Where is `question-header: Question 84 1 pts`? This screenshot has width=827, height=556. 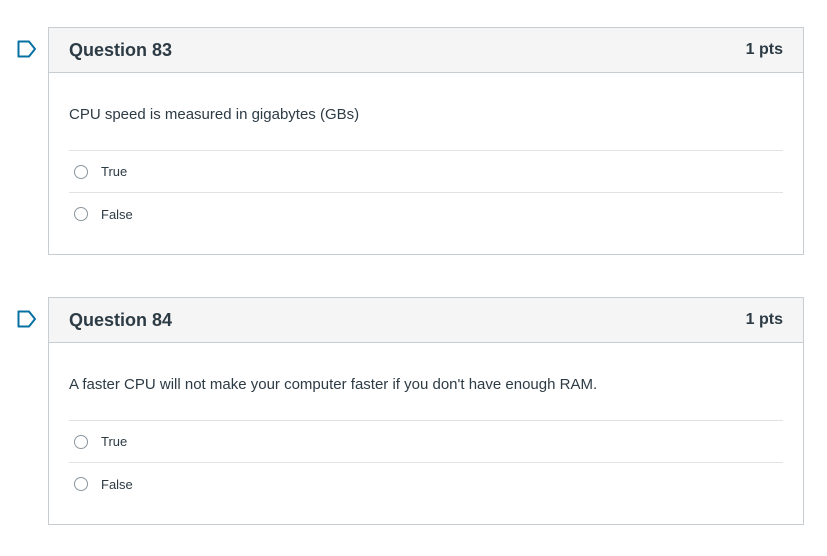
question-header: Question 84 1 pts is located at coordinates (426, 320).